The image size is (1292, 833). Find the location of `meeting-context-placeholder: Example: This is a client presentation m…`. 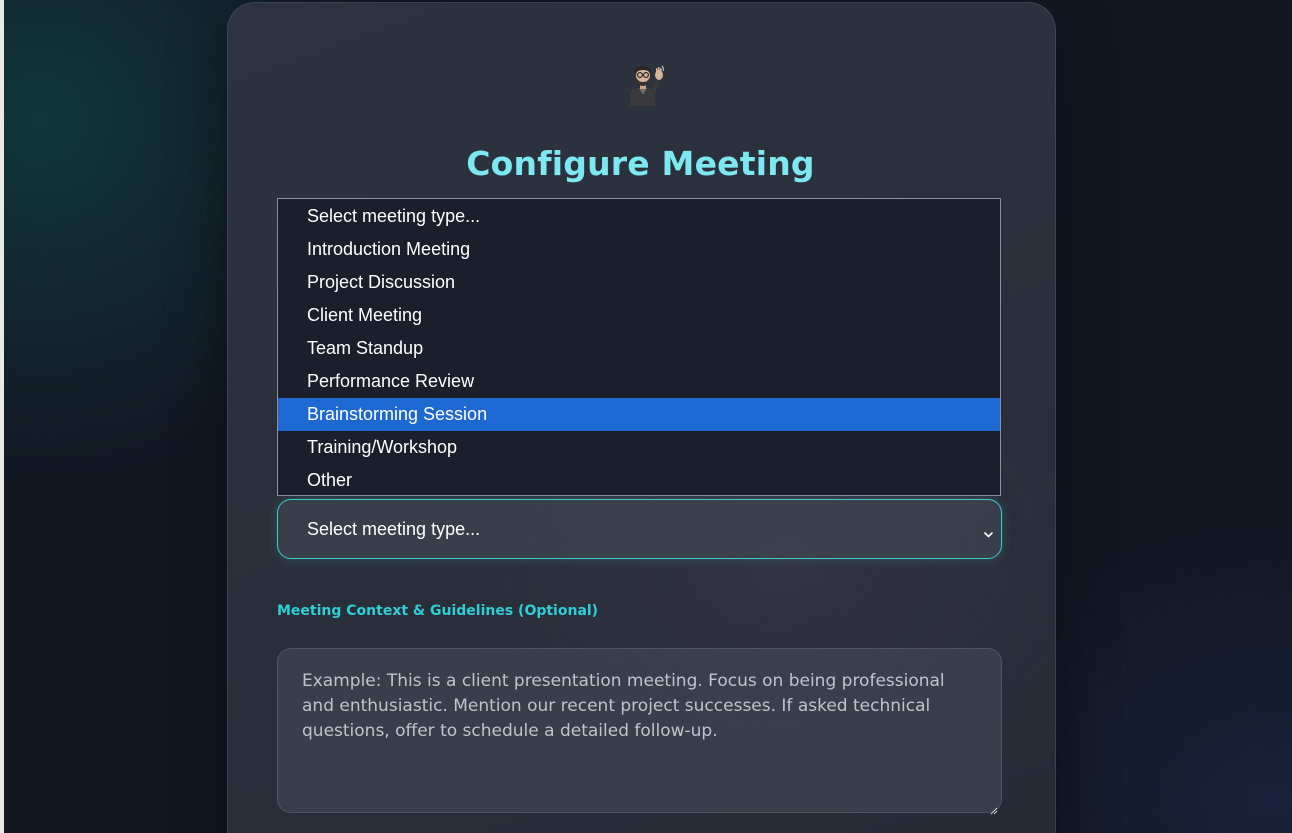

meeting-context-placeholder: Example: This is a client presentation m… is located at coordinates (623, 706).